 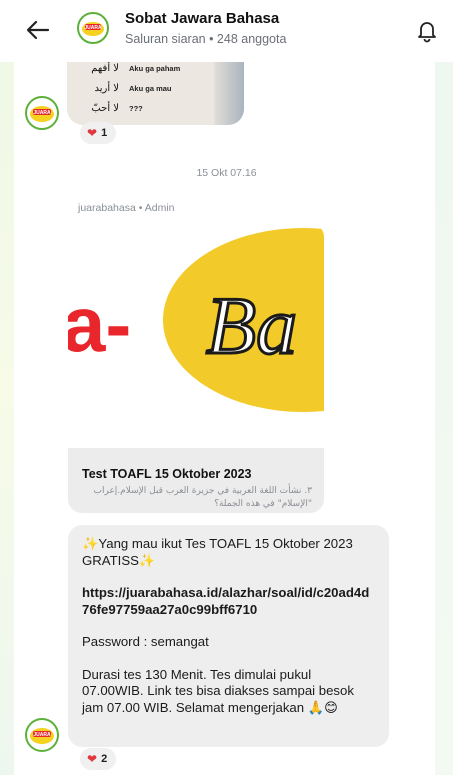 What do you see at coordinates (99, 324) in the screenshot?
I see `poster-text-left: a-` at bounding box center [99, 324].